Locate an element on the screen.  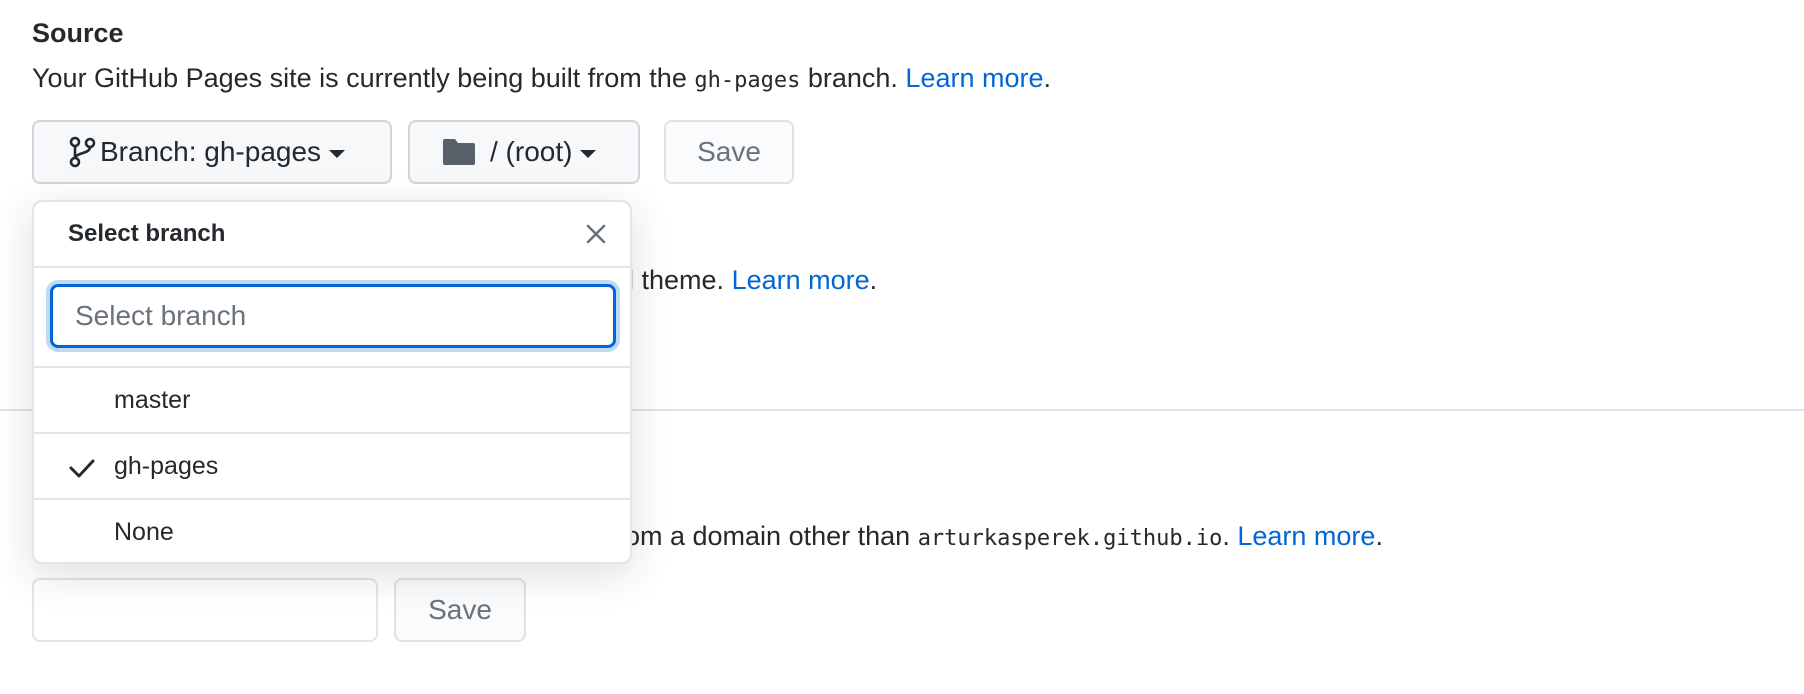
branch-select-button: Branch: gh-pages is located at coordinates (212, 152).